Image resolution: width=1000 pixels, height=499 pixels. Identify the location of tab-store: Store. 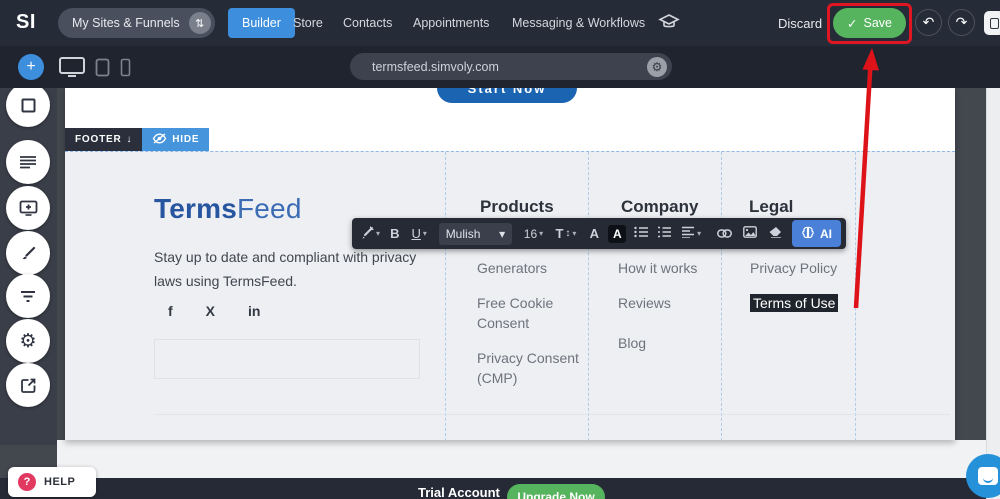
(308, 23).